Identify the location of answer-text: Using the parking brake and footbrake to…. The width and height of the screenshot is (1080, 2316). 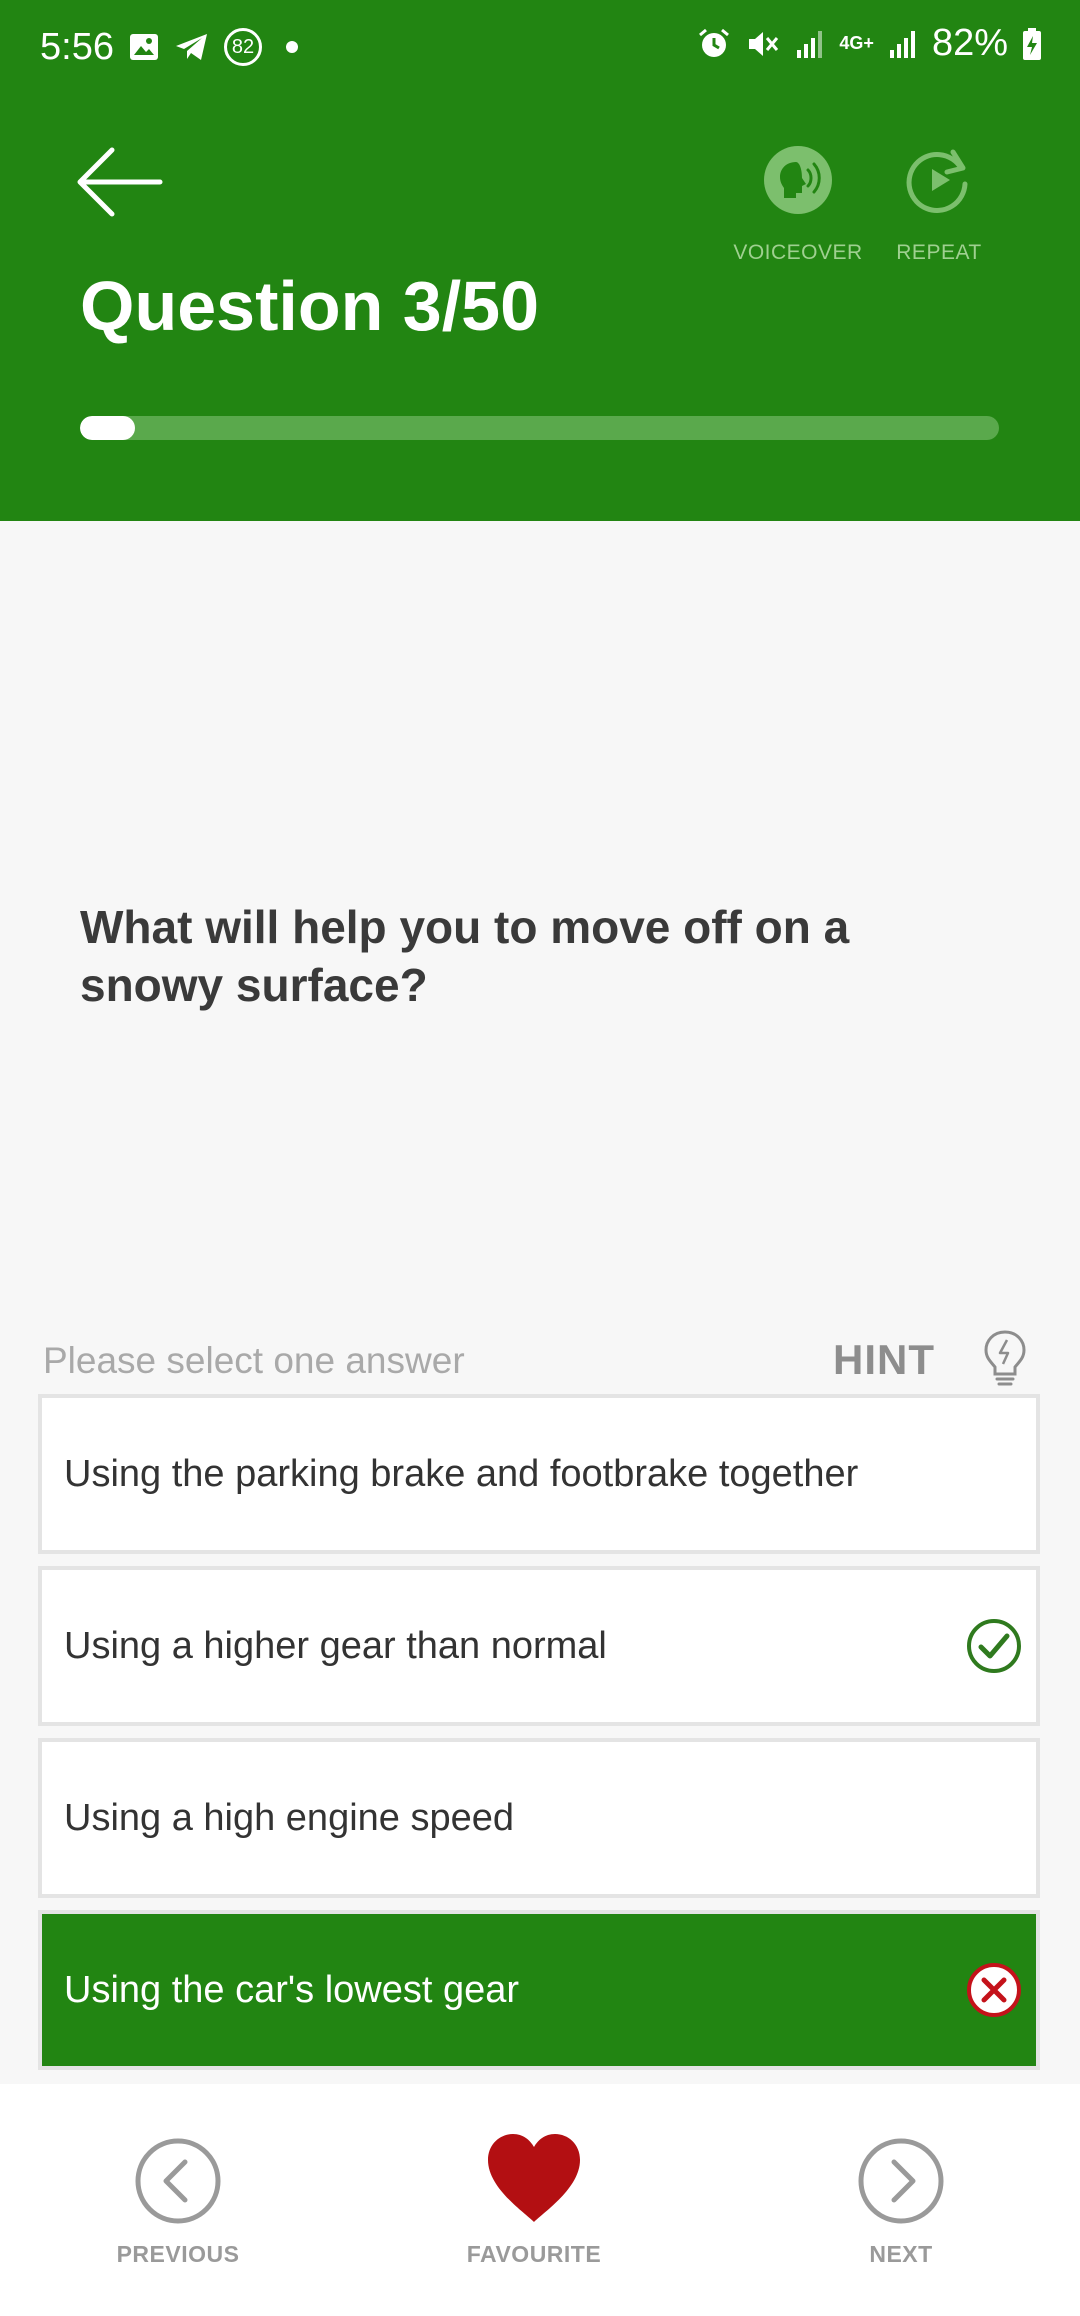
(461, 1473).